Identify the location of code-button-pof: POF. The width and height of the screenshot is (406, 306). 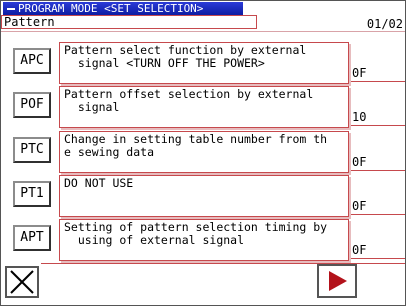
(32, 105).